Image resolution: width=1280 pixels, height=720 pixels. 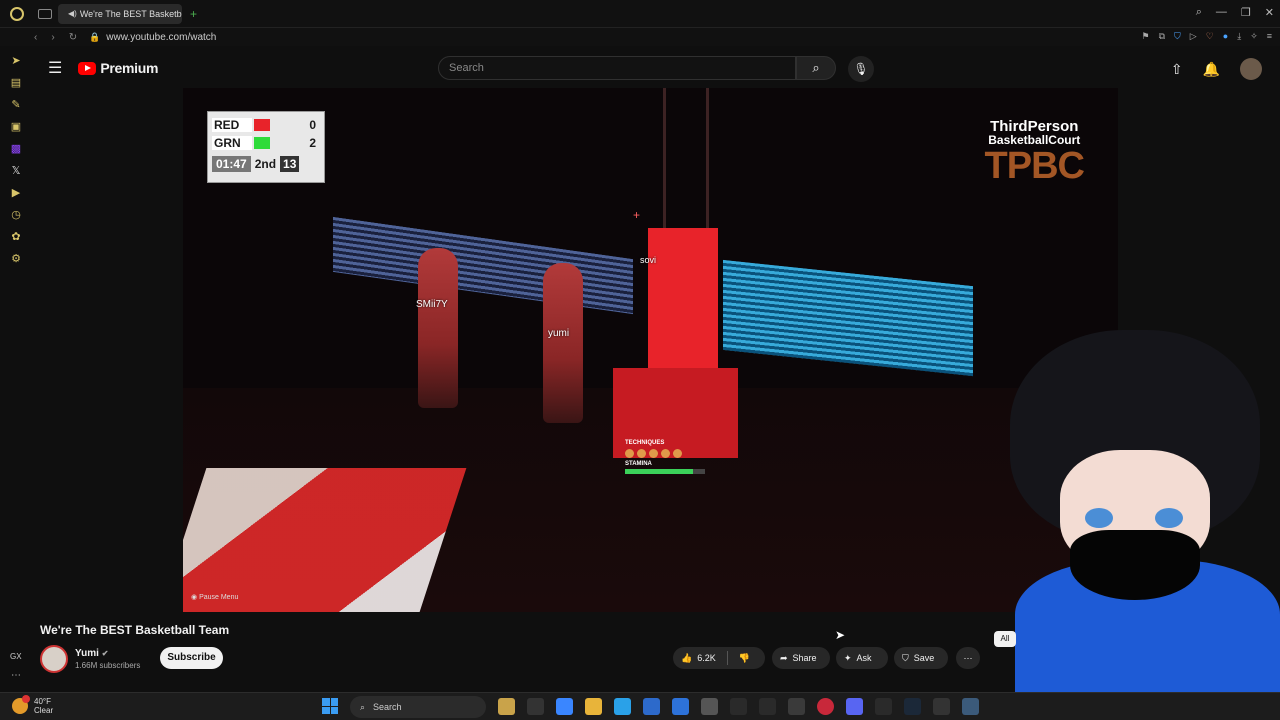 I want to click on wallet-icon: ▤, so click(x=16, y=83).